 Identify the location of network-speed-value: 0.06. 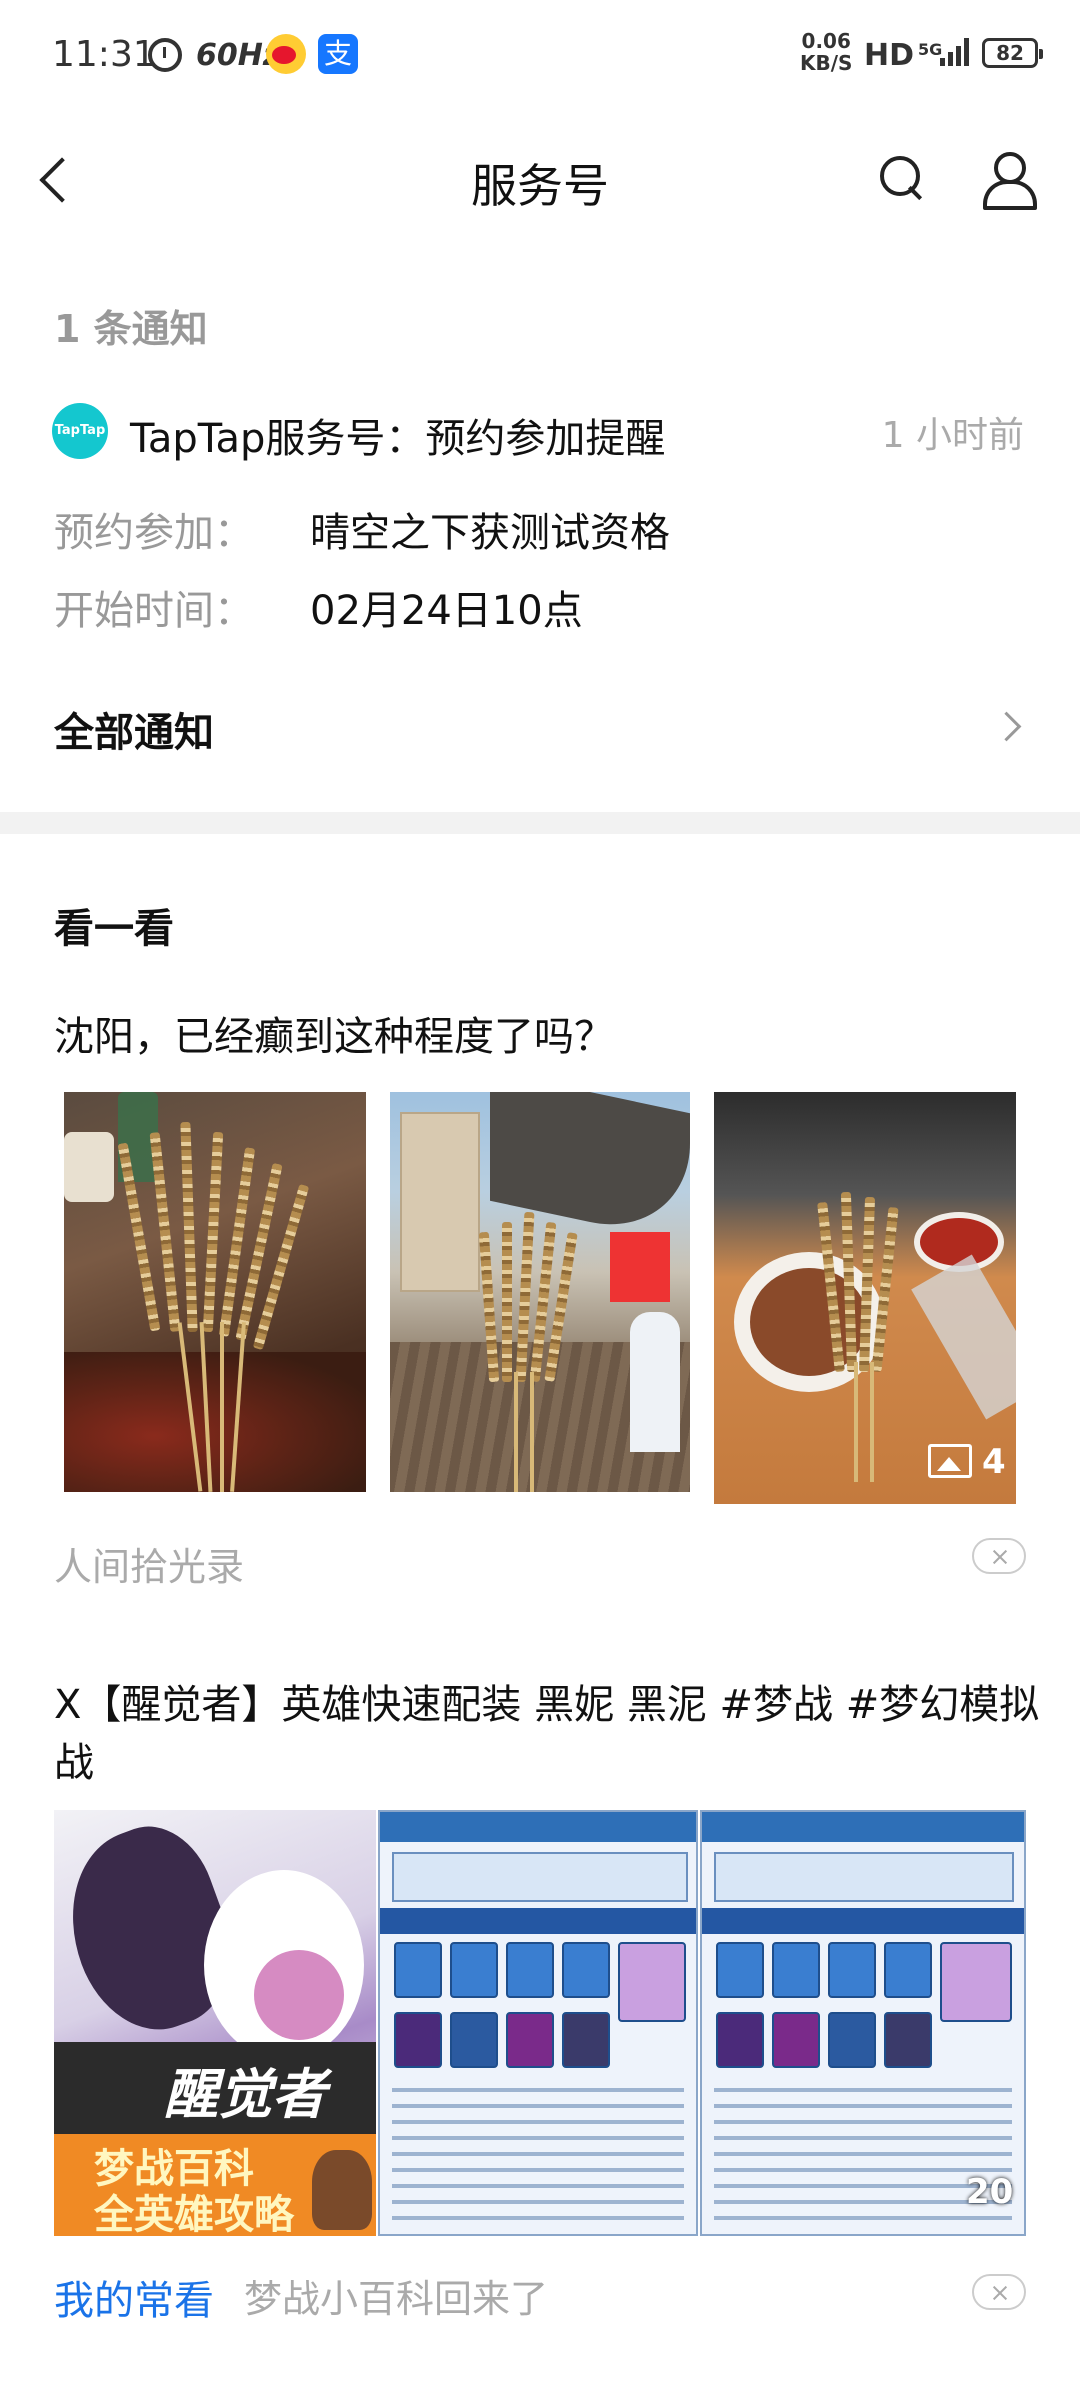
(826, 41).